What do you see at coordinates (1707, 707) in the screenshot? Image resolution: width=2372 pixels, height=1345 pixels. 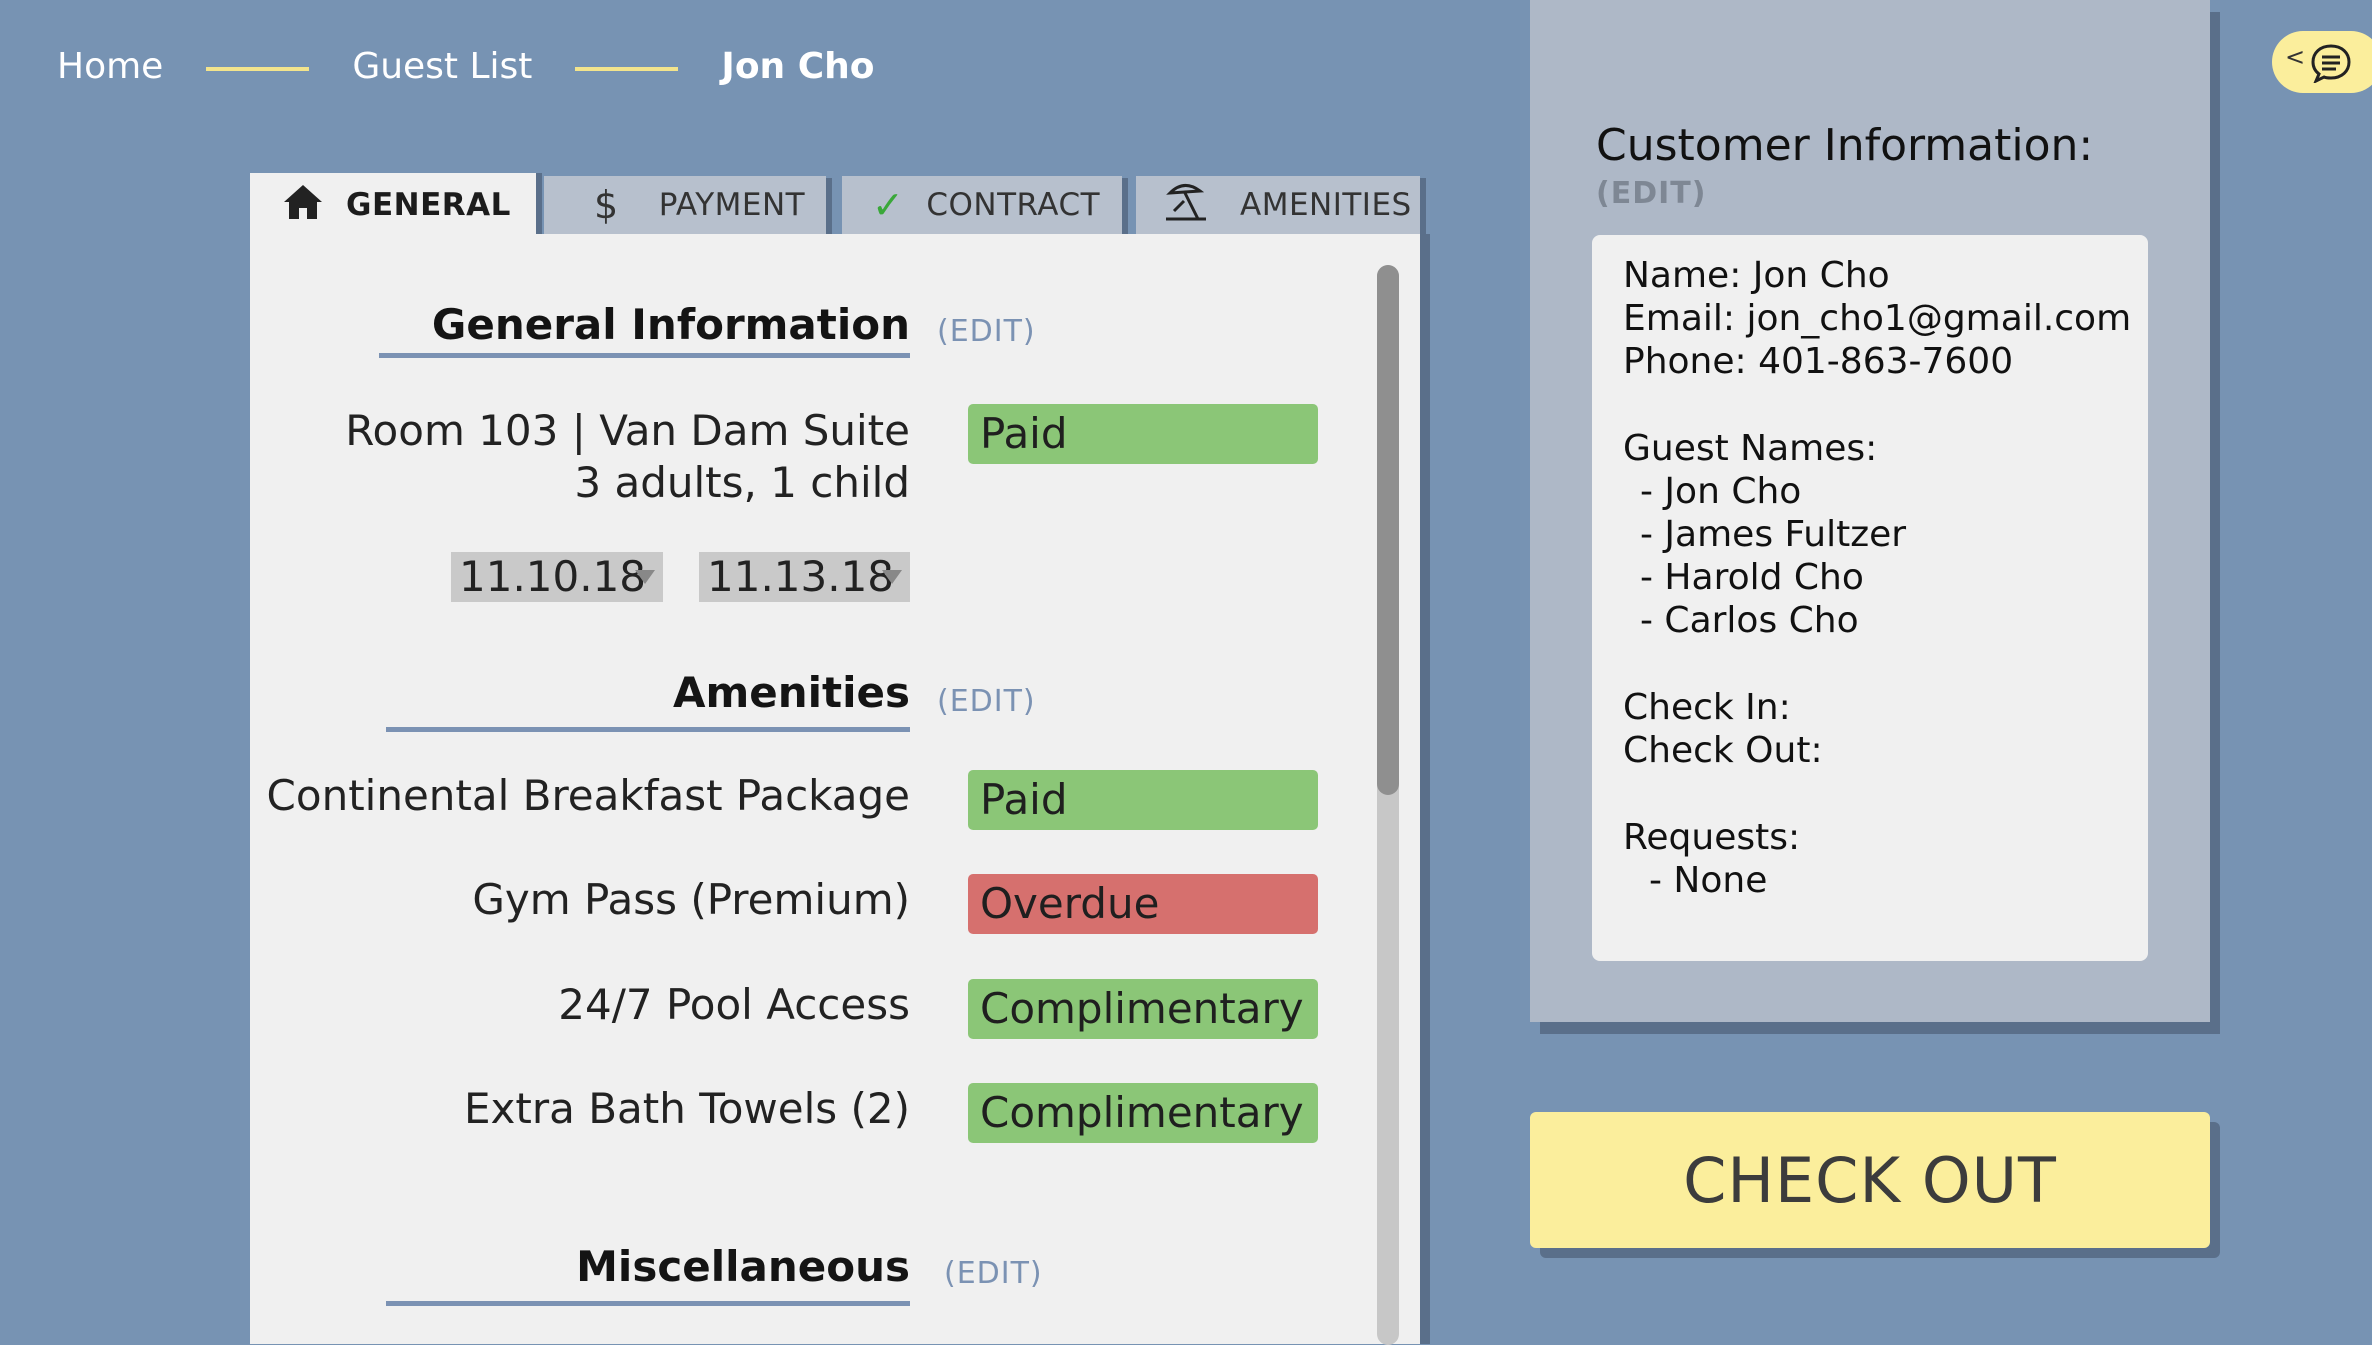 I see `check-in-label: Check In:` at bounding box center [1707, 707].